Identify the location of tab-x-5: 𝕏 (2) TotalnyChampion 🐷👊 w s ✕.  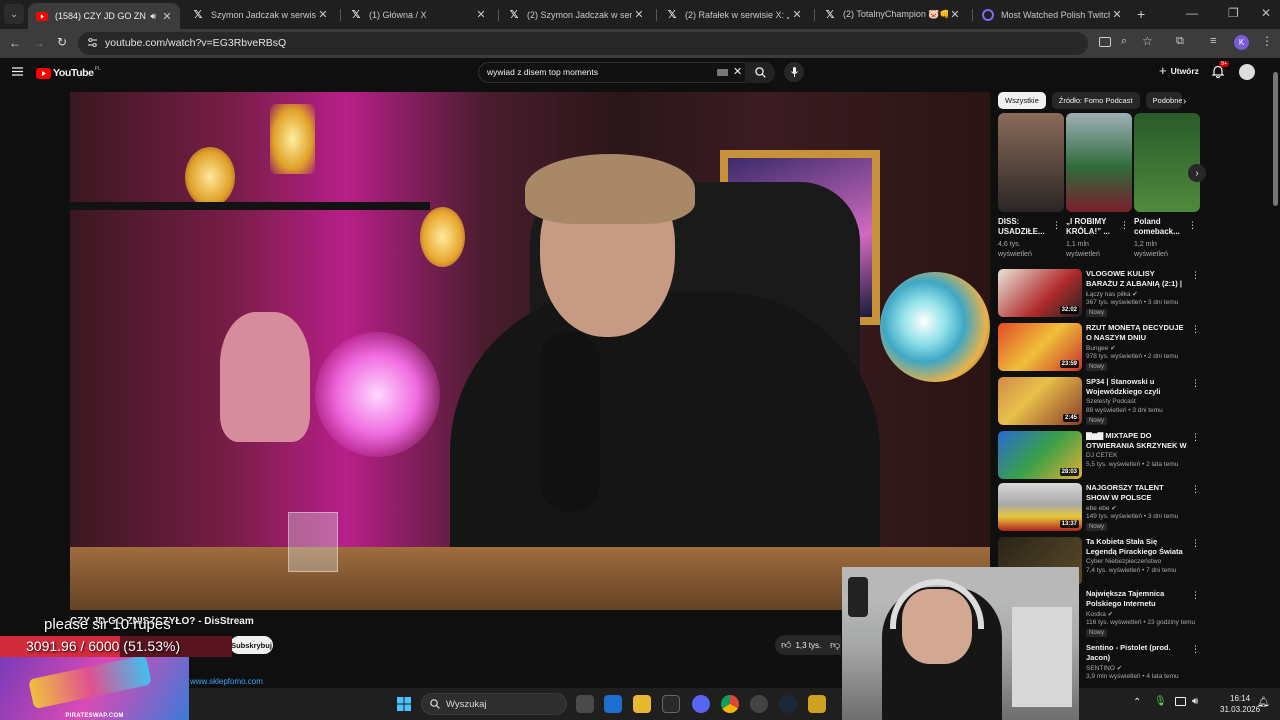
(892, 14).